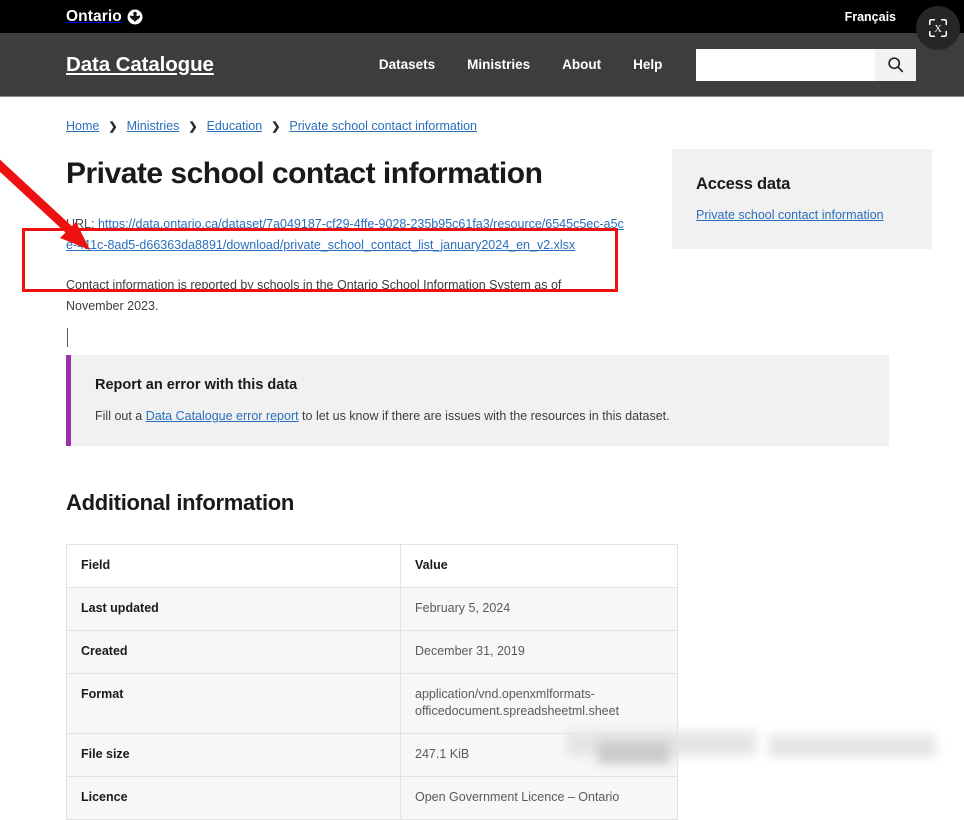  I want to click on main-navigation: Datasets Ministries About Help, so click(521, 64).